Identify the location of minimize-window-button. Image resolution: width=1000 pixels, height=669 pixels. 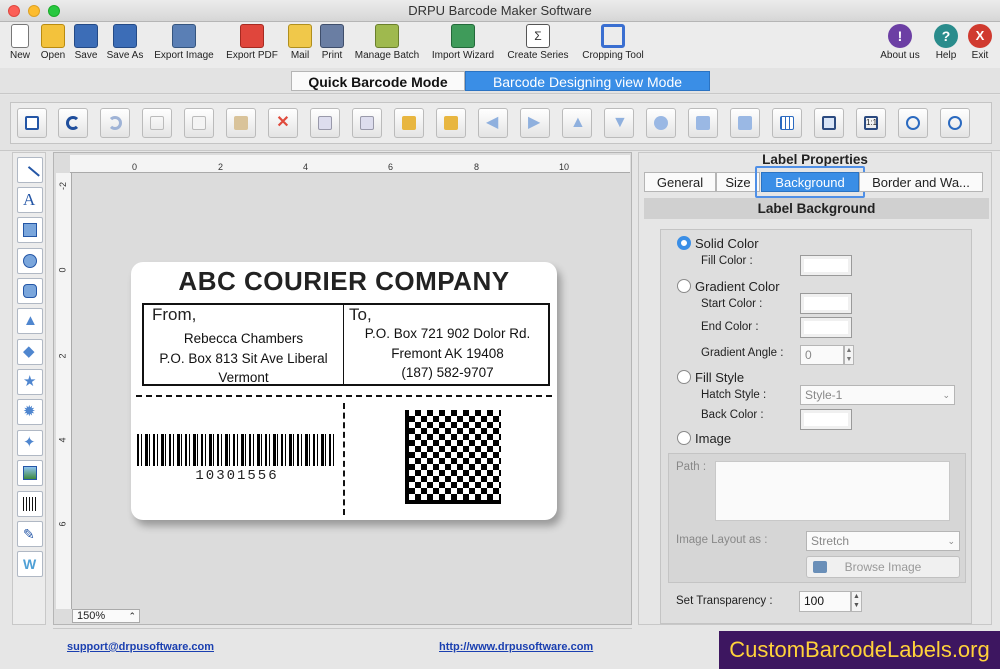
(34, 11).